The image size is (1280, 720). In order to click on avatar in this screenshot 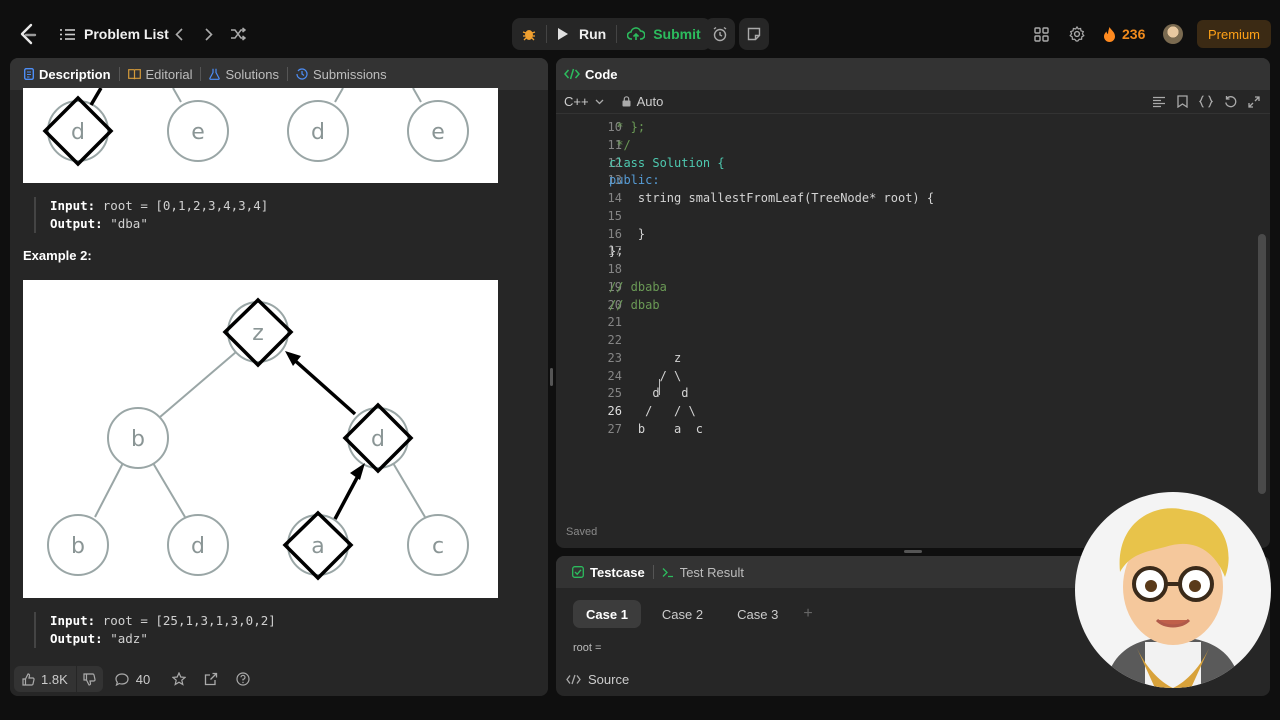, I will do `click(1173, 34)`.